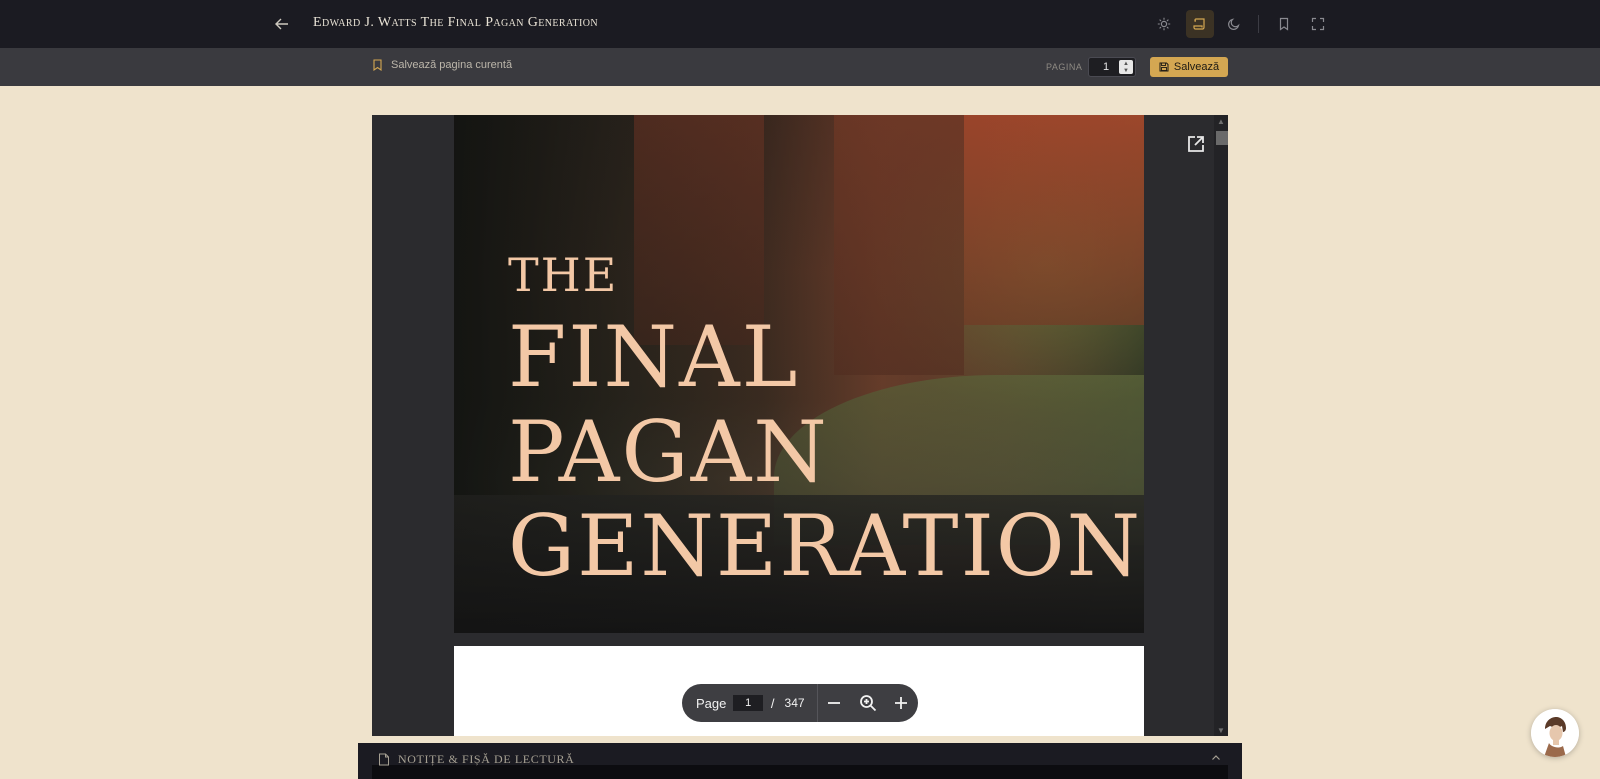 This screenshot has height=779, width=1600. What do you see at coordinates (668, 452) in the screenshot?
I see `cover-title-line-3: PAGAN` at bounding box center [668, 452].